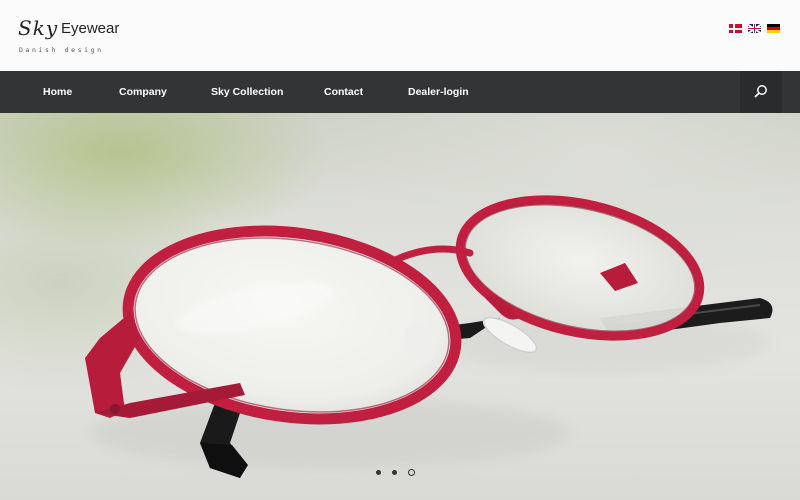 Image resolution: width=800 pixels, height=500 pixels. What do you see at coordinates (247, 92) in the screenshot?
I see `nav-item-sky-collection: Sky Collection` at bounding box center [247, 92].